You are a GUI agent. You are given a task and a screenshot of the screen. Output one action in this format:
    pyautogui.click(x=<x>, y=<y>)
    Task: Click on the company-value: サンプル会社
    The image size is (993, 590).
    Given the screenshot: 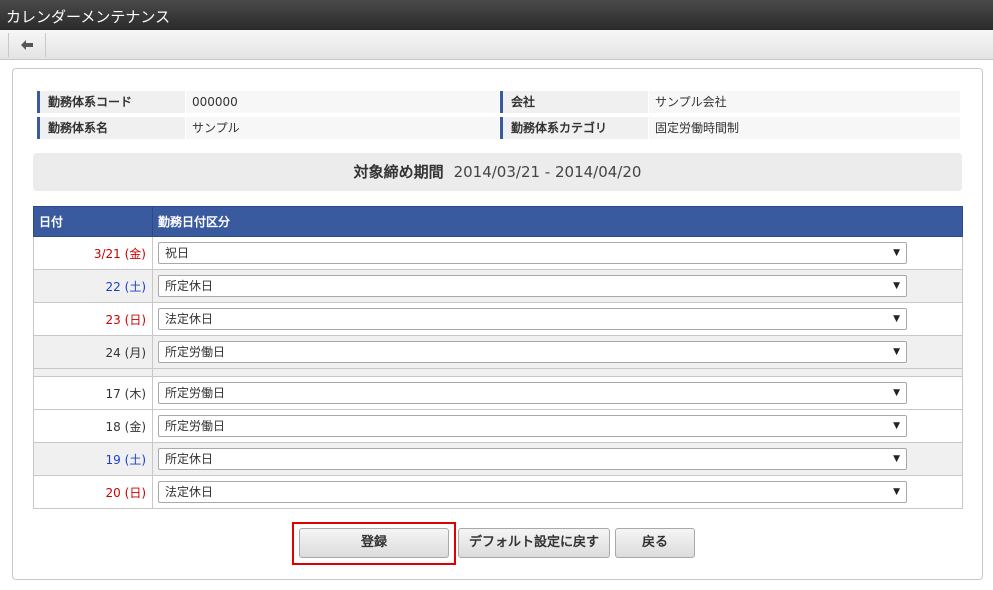 What is the action you would take?
    pyautogui.click(x=804, y=102)
    